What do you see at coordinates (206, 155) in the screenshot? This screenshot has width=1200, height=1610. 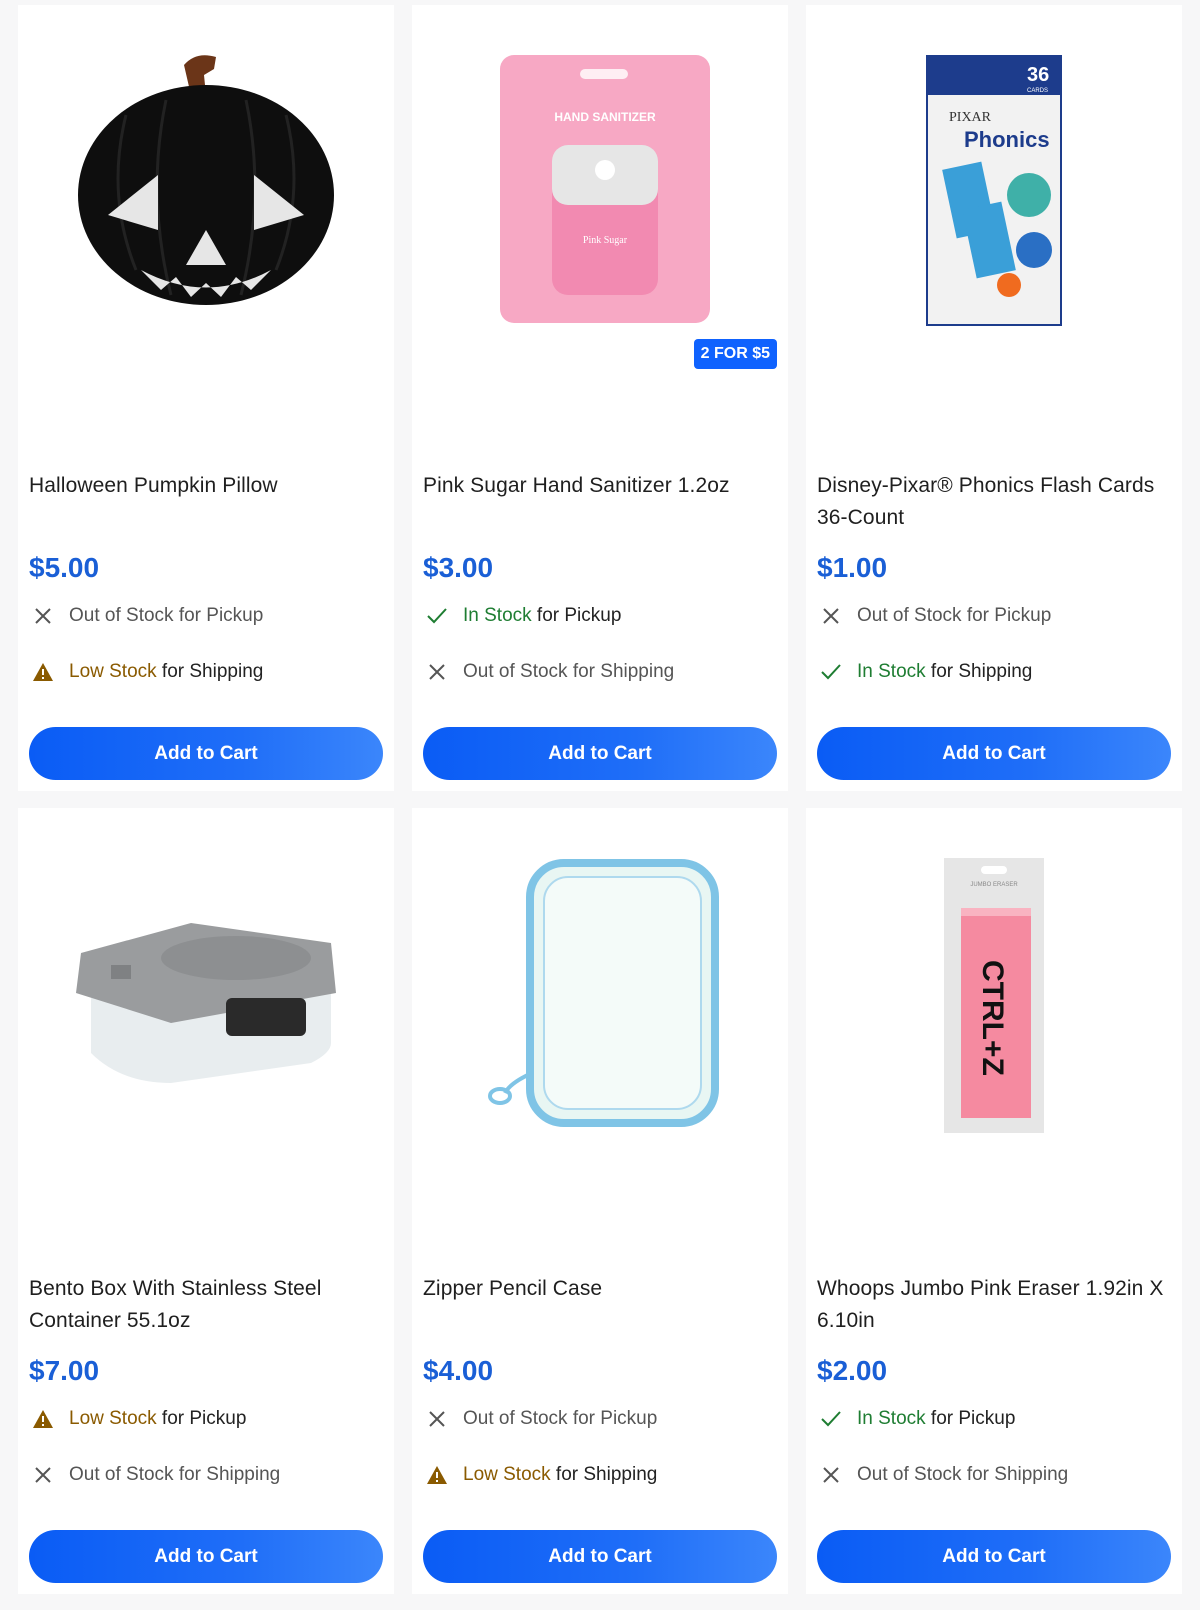 I see `pumpkin-pillow-image` at bounding box center [206, 155].